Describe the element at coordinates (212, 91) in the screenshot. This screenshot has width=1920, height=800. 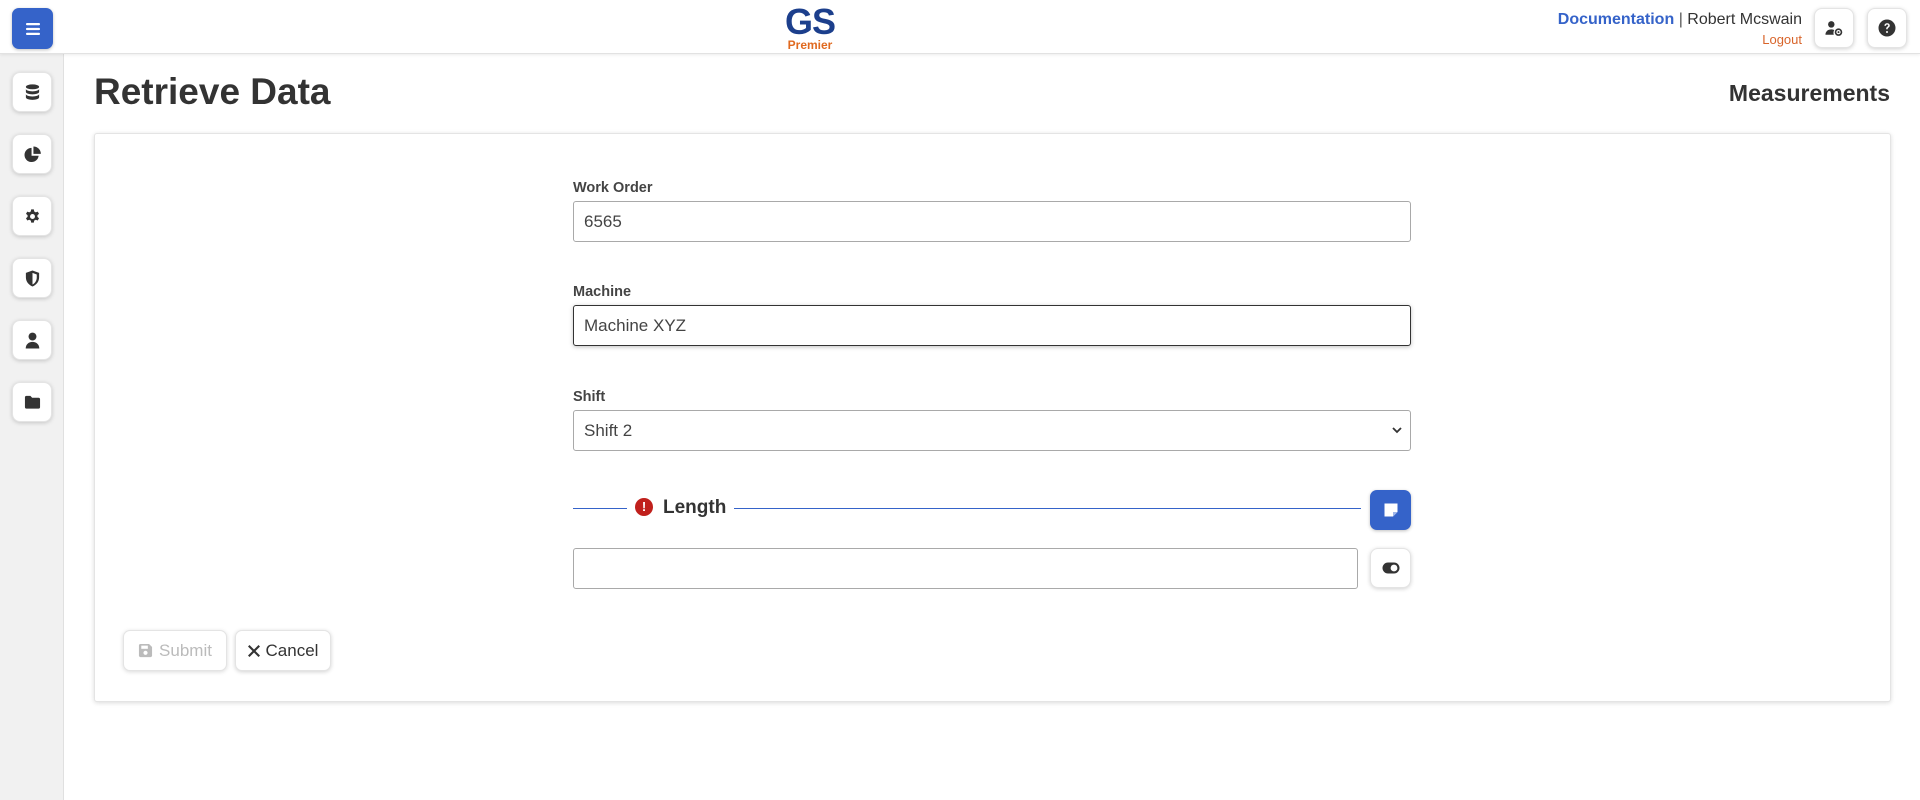
I see `page-title: Retrieve Data` at that location.